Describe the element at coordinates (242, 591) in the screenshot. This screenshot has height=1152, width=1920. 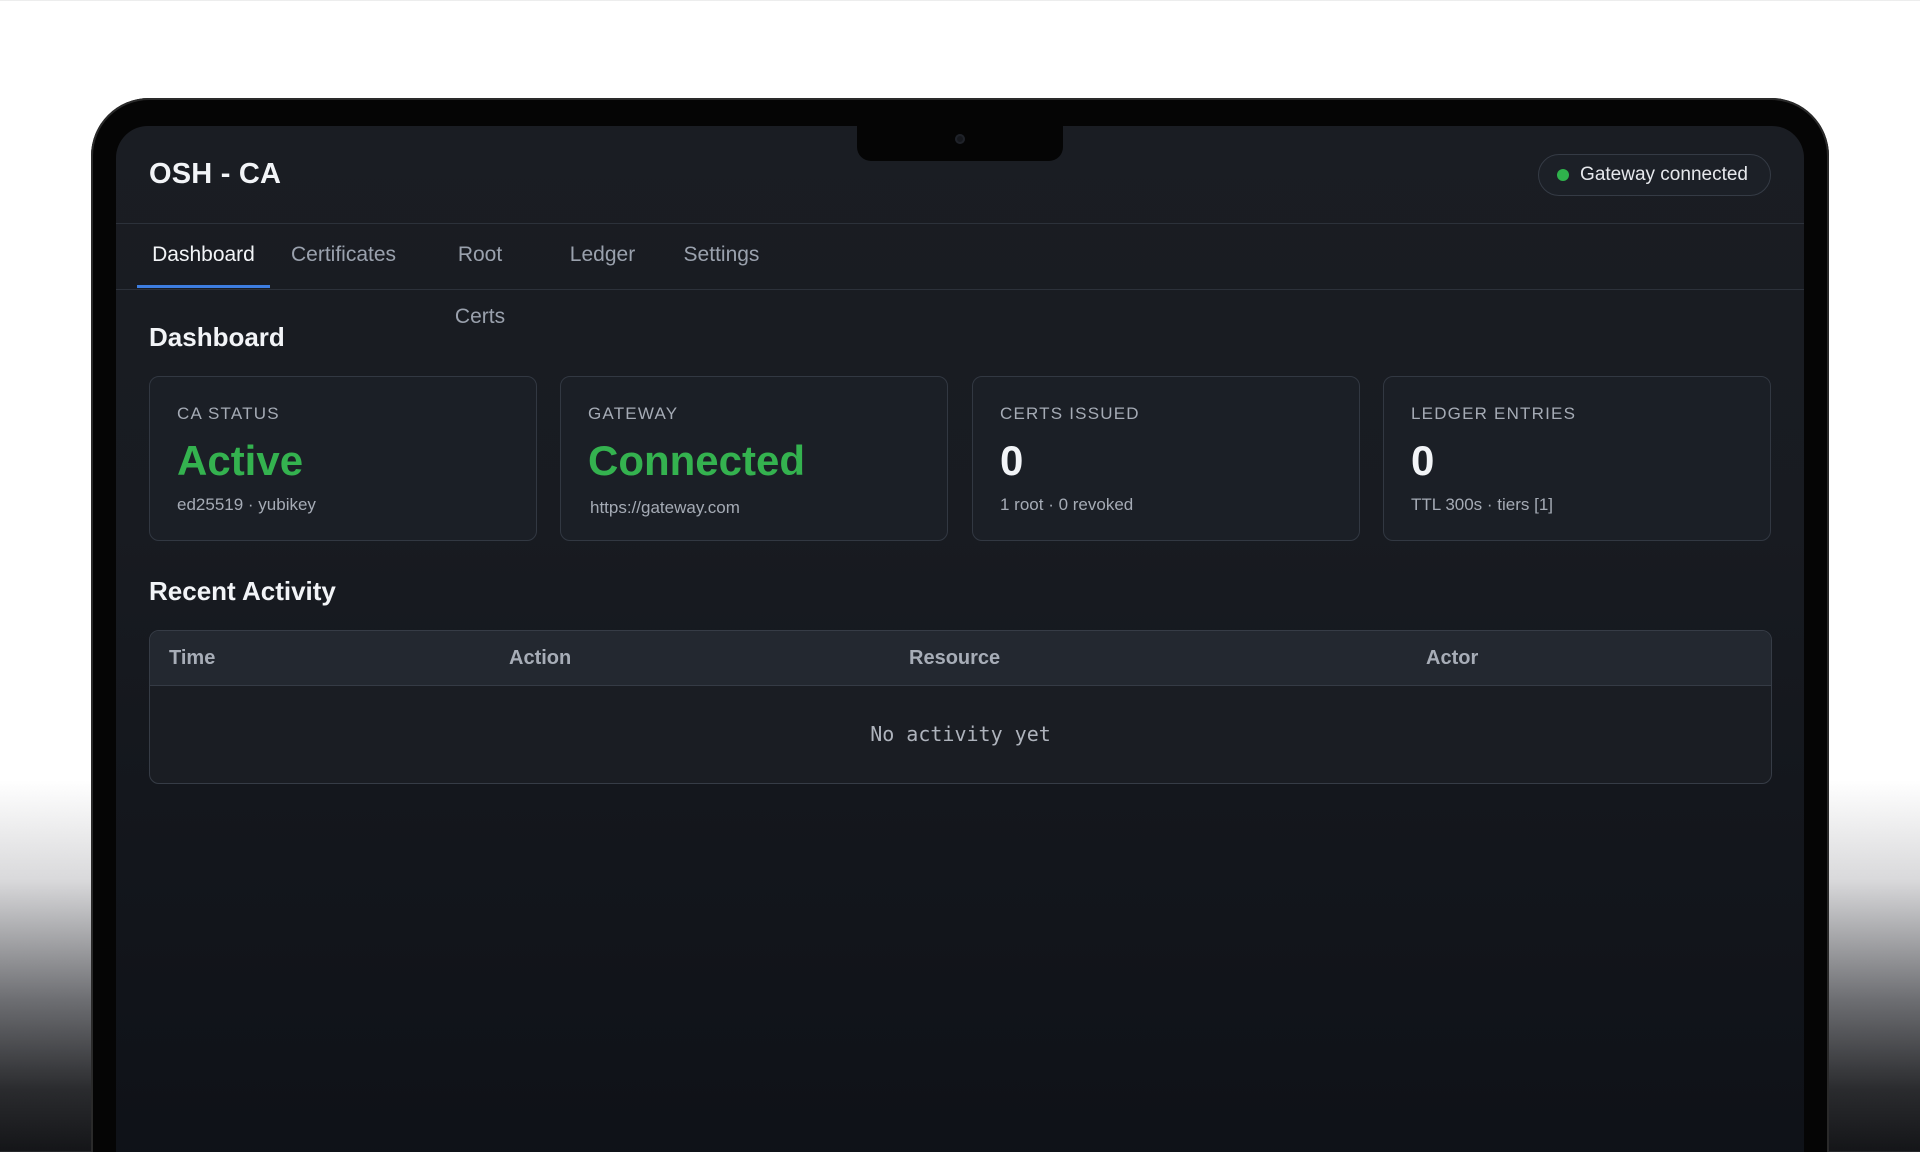
I see `recent-activity-title: Recent Activity` at that location.